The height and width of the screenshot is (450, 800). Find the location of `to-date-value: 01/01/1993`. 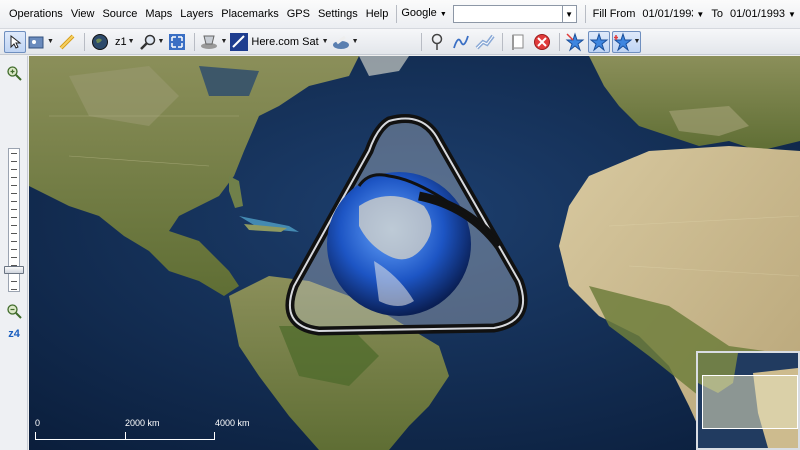

to-date-value: 01/01/1993 is located at coordinates (757, 14).